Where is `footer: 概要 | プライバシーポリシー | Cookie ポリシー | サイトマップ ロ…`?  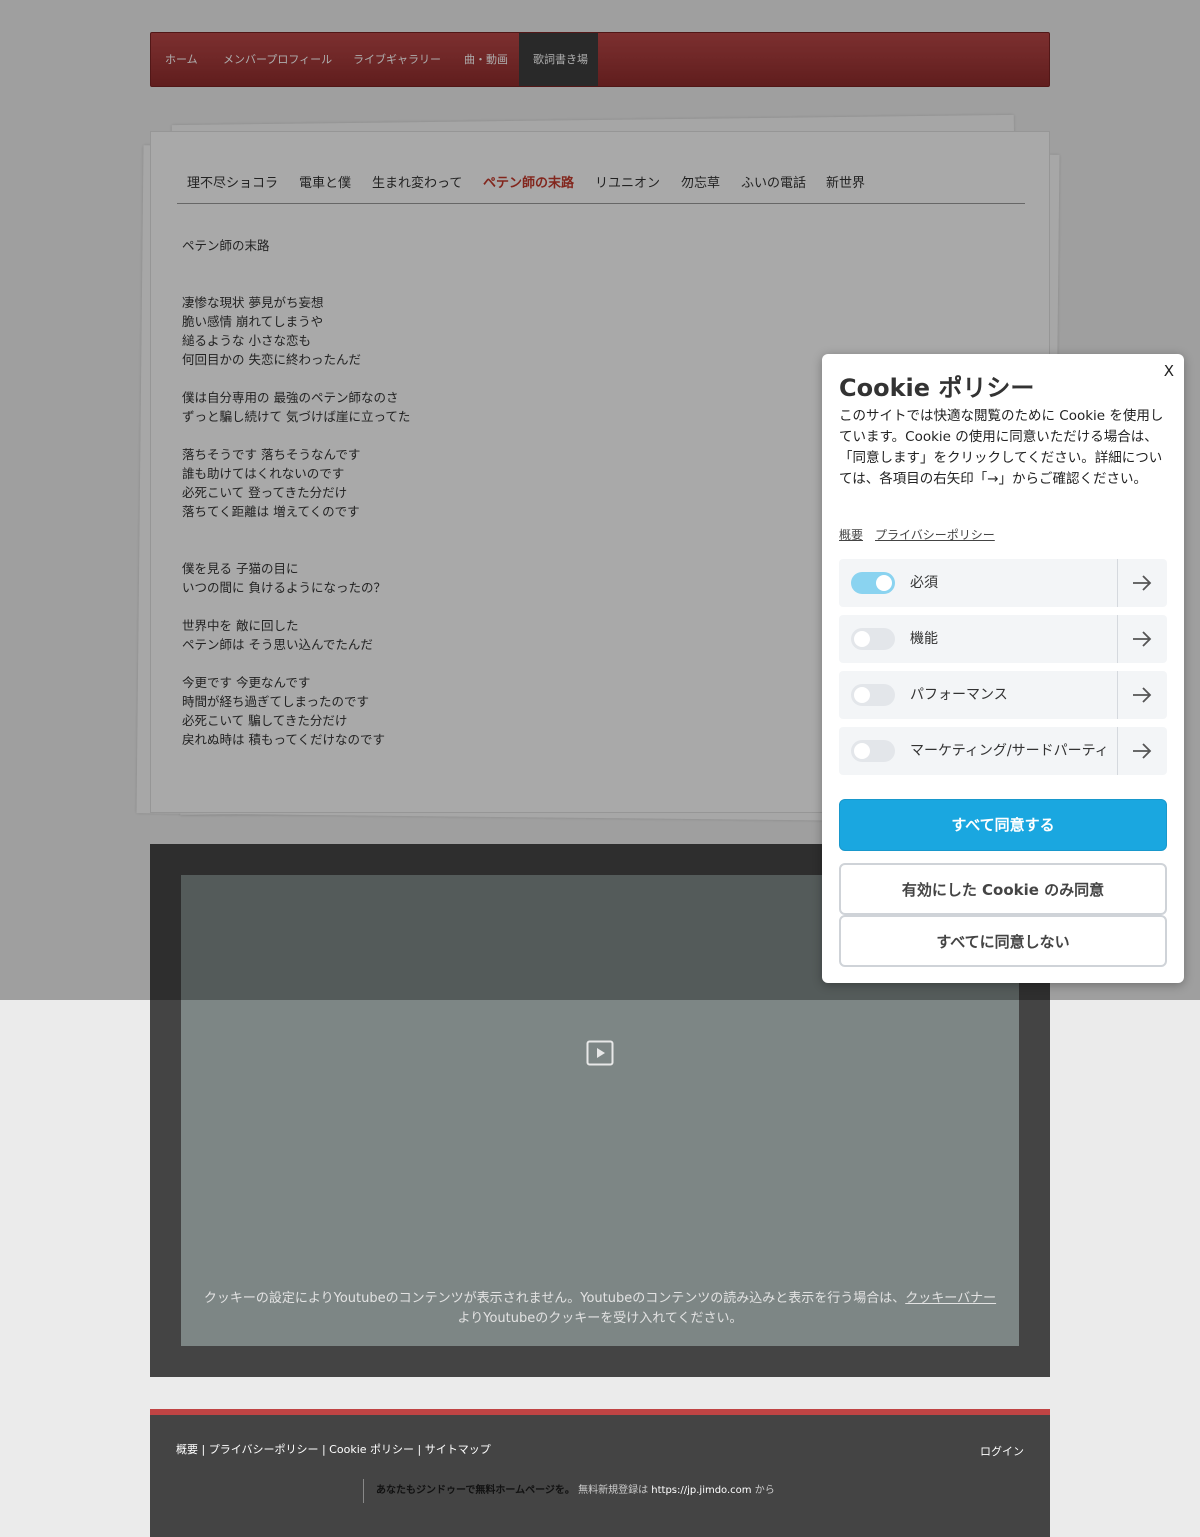
footer: 概要 | プライバシーポリシー | Cookie ポリシー | サイトマップ ロ… is located at coordinates (600, 1473).